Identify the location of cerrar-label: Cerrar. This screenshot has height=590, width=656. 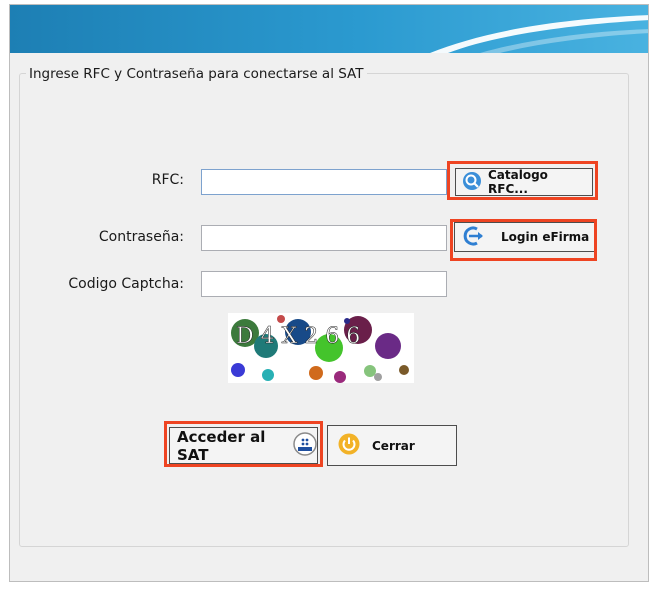
(393, 445).